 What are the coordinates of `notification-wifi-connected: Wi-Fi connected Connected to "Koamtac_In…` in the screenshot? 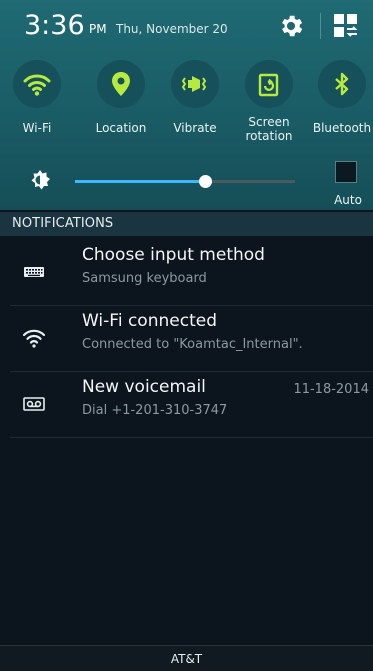 It's located at (191, 339).